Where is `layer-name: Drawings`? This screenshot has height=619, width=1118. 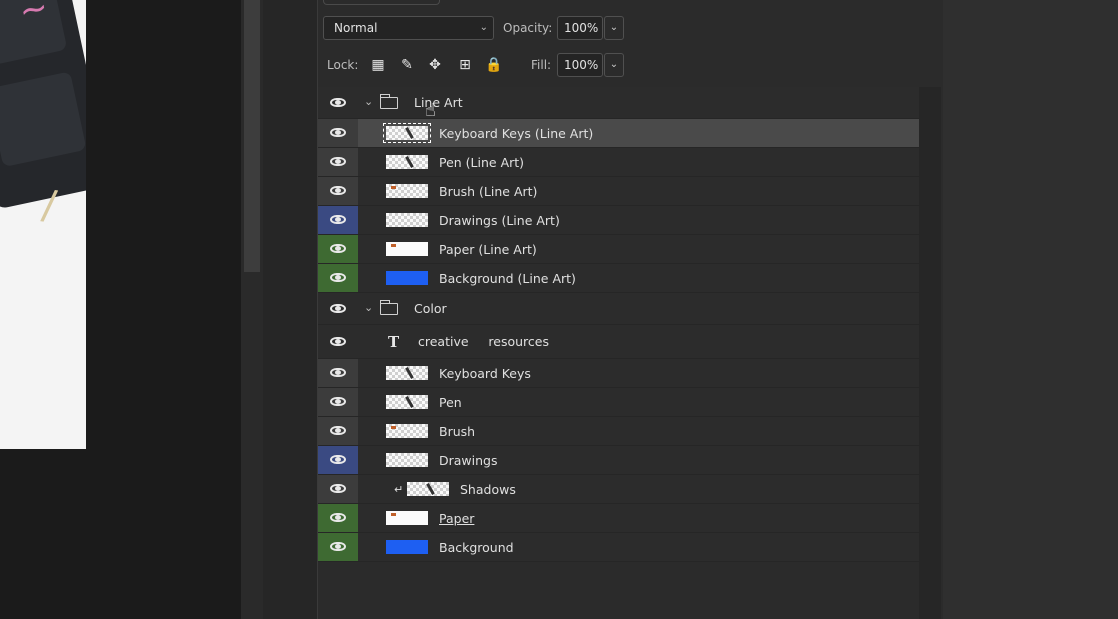
layer-name: Drawings is located at coordinates (468, 460).